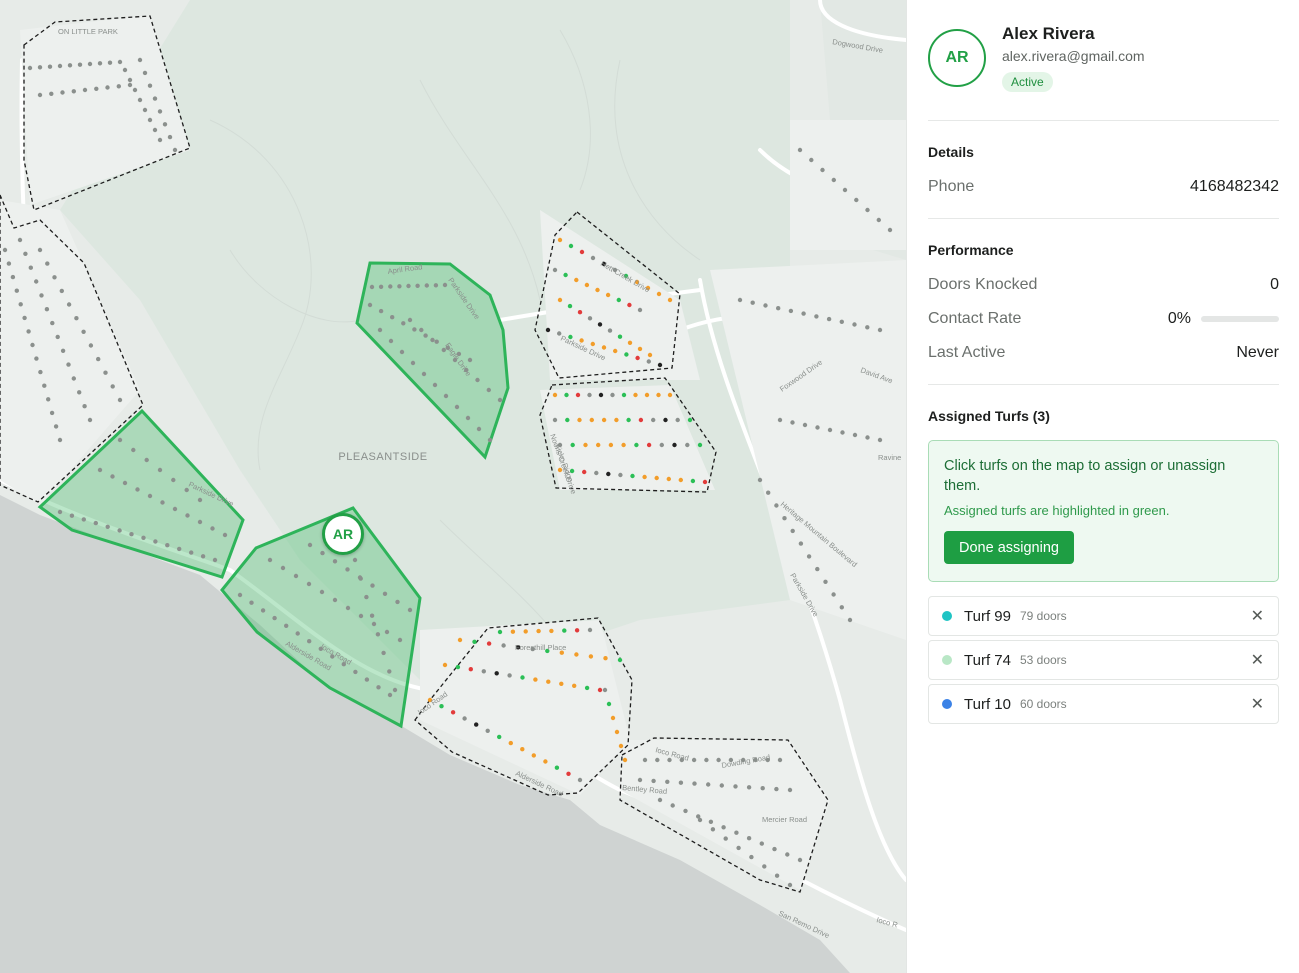 The height and width of the screenshot is (973, 1299). What do you see at coordinates (784, 819) in the screenshot?
I see `street-label: Mercier Road` at bounding box center [784, 819].